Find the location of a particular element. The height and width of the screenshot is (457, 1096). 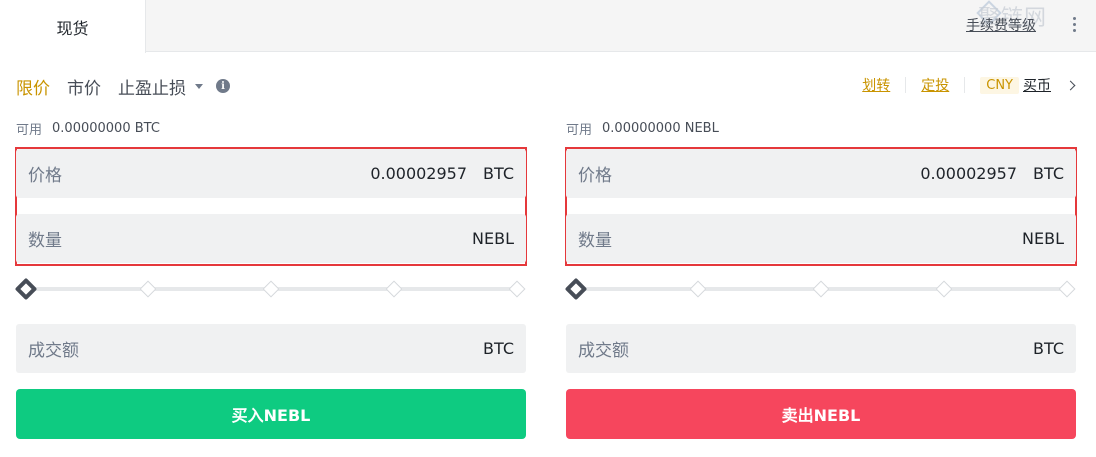

buy-button: 买入NEBL is located at coordinates (271, 414).